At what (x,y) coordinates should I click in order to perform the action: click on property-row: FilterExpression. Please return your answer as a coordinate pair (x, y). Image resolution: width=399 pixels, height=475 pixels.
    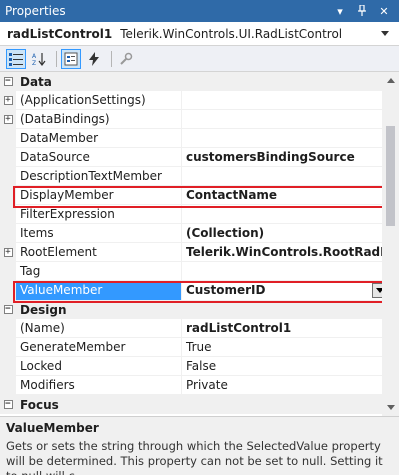
    Looking at the image, I should click on (199, 214).